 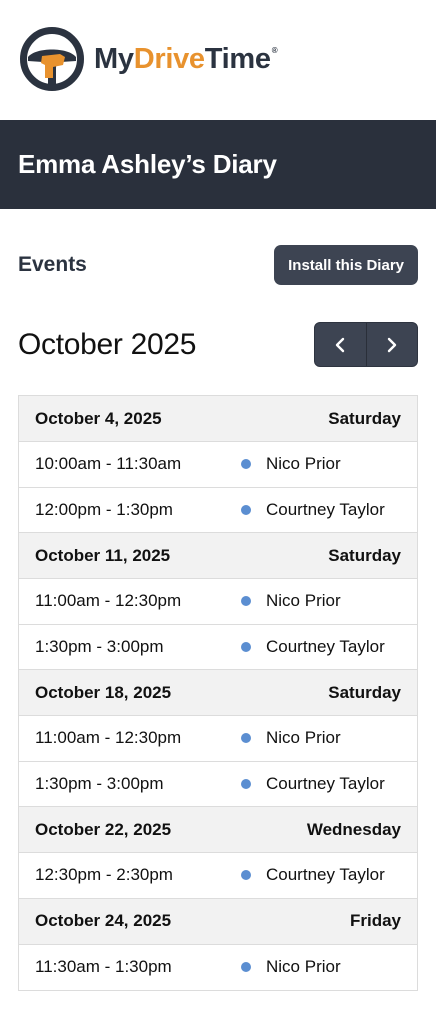 I want to click on brand-logo: My Drive Time ®, so click(x=149, y=59).